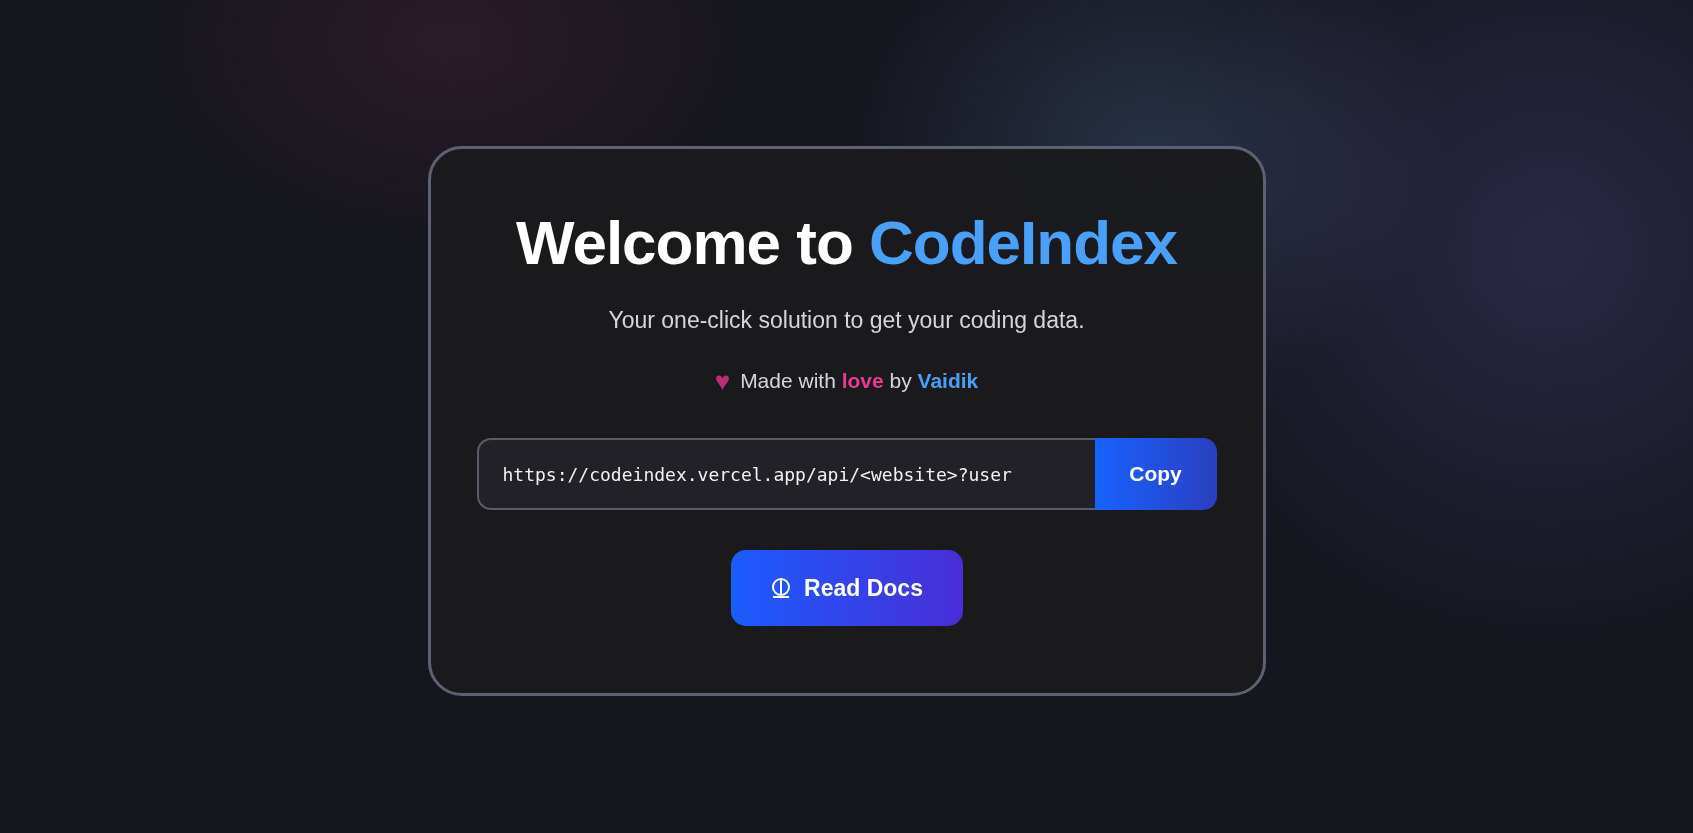 Image resolution: width=1693 pixels, height=833 pixels. Describe the element at coordinates (846, 588) in the screenshot. I see `read-docs-button: Read Docs` at that location.